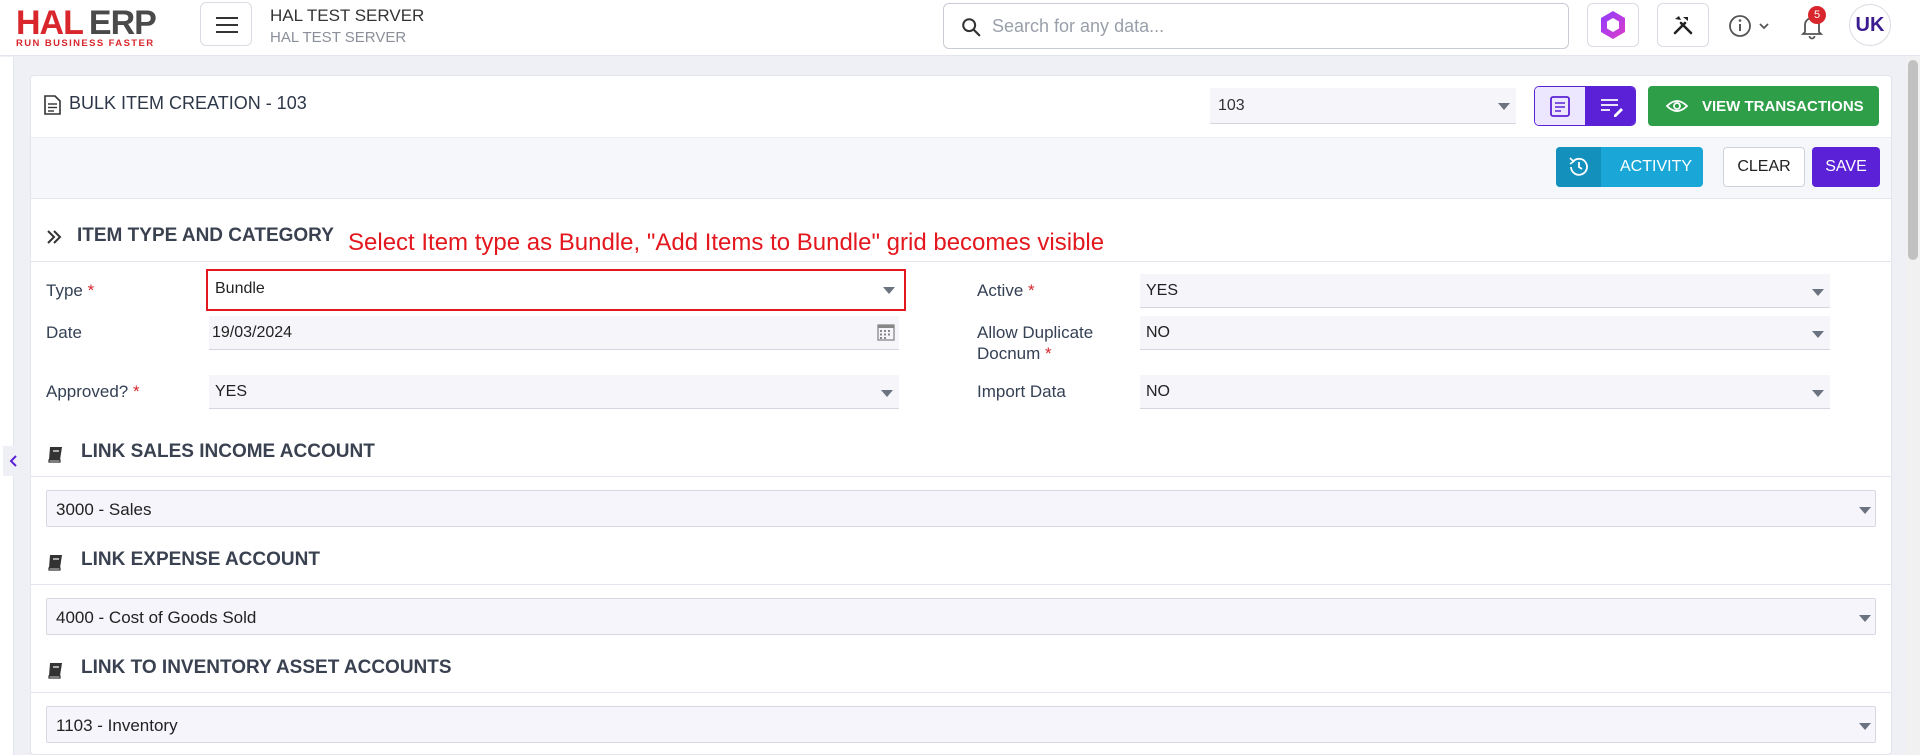  Describe the element at coordinates (85, 43) in the screenshot. I see `logo-tagline: RUN BUSINESS FASTER` at that location.